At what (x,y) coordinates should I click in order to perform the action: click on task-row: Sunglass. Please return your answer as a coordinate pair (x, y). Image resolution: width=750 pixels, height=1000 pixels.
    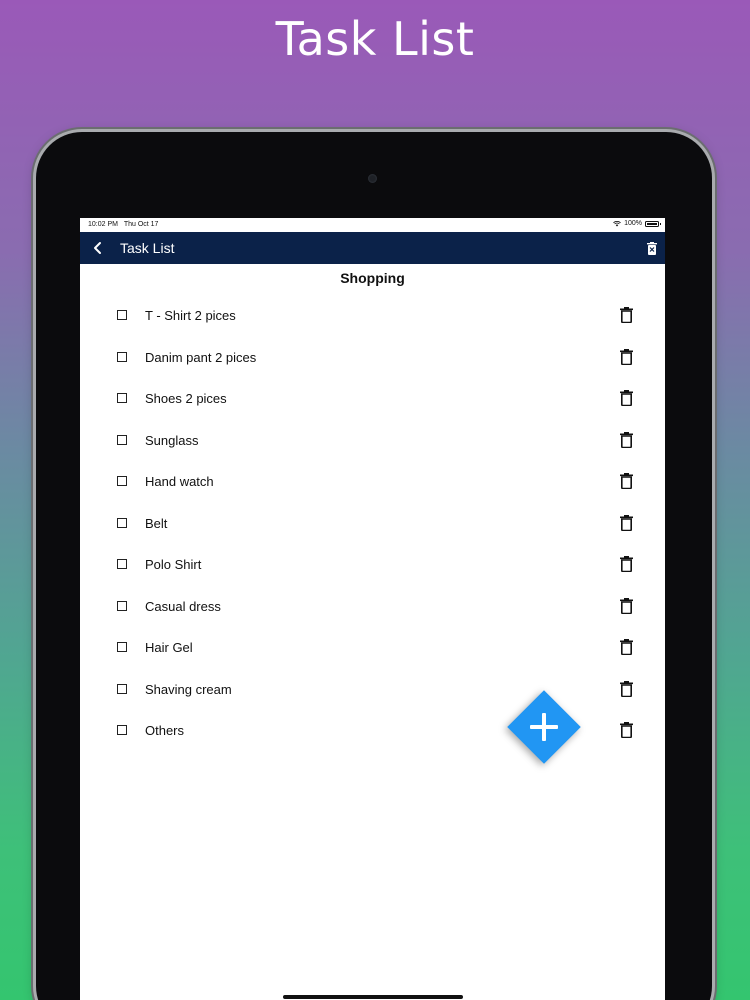
    Looking at the image, I should click on (372, 441).